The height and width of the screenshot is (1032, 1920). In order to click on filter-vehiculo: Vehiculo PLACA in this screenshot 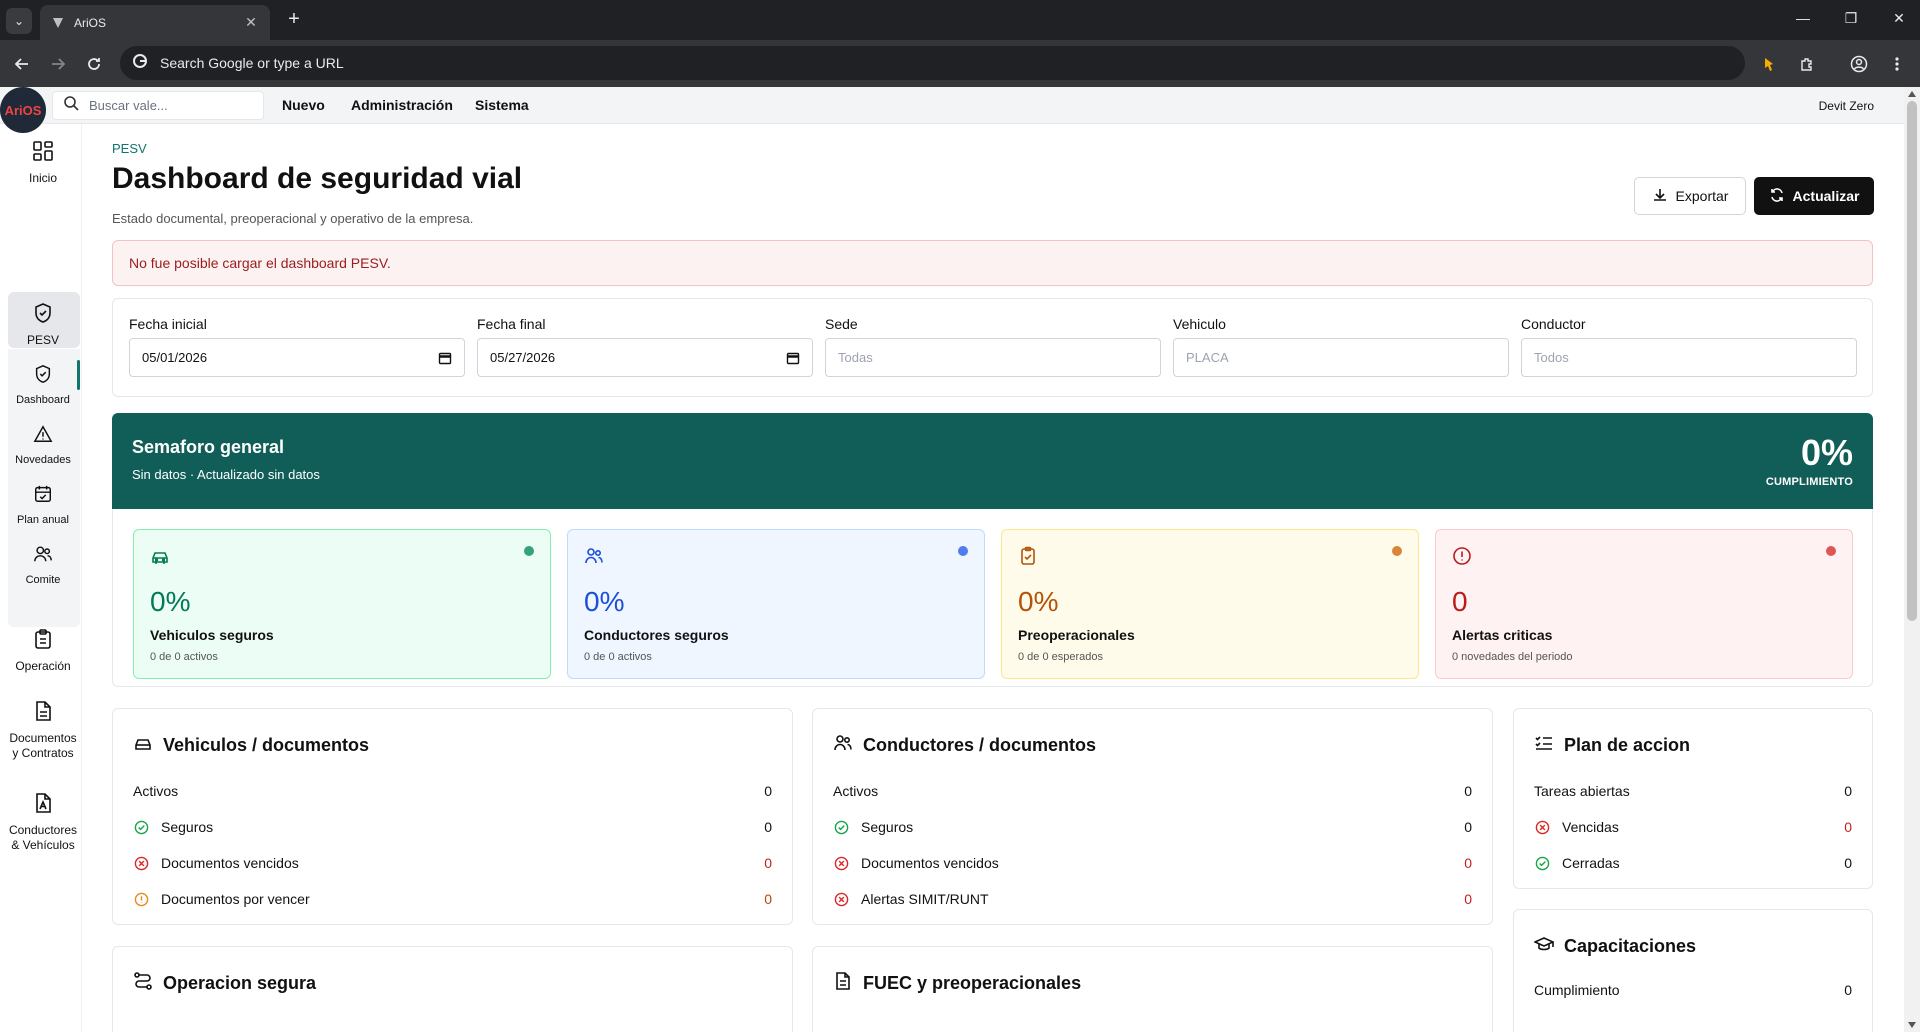, I will do `click(1341, 346)`.